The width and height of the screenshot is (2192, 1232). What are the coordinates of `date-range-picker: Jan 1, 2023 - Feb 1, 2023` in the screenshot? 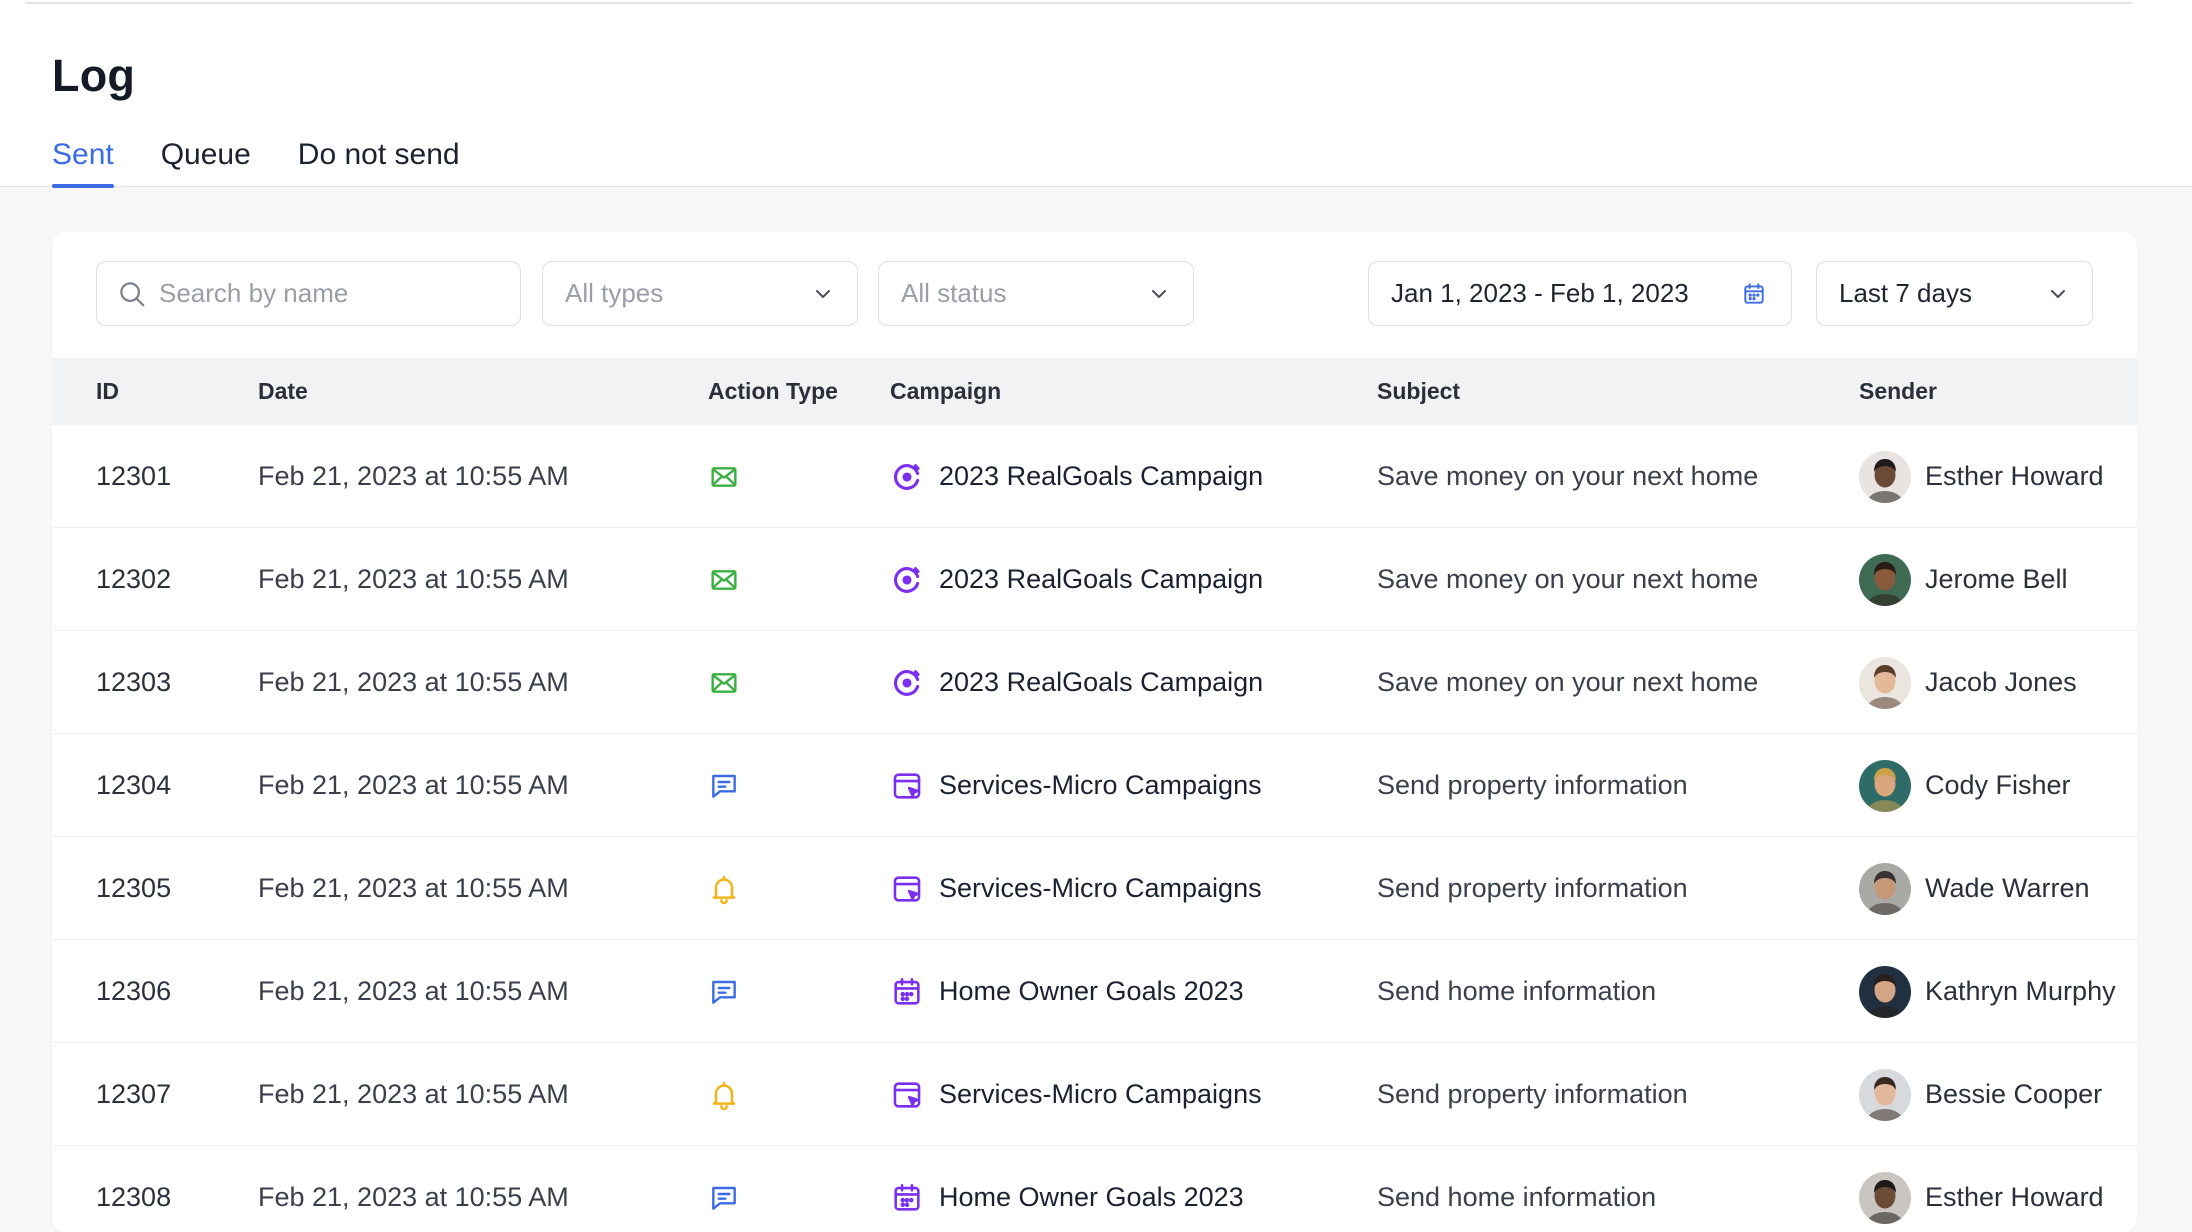 It's located at (1580, 293).